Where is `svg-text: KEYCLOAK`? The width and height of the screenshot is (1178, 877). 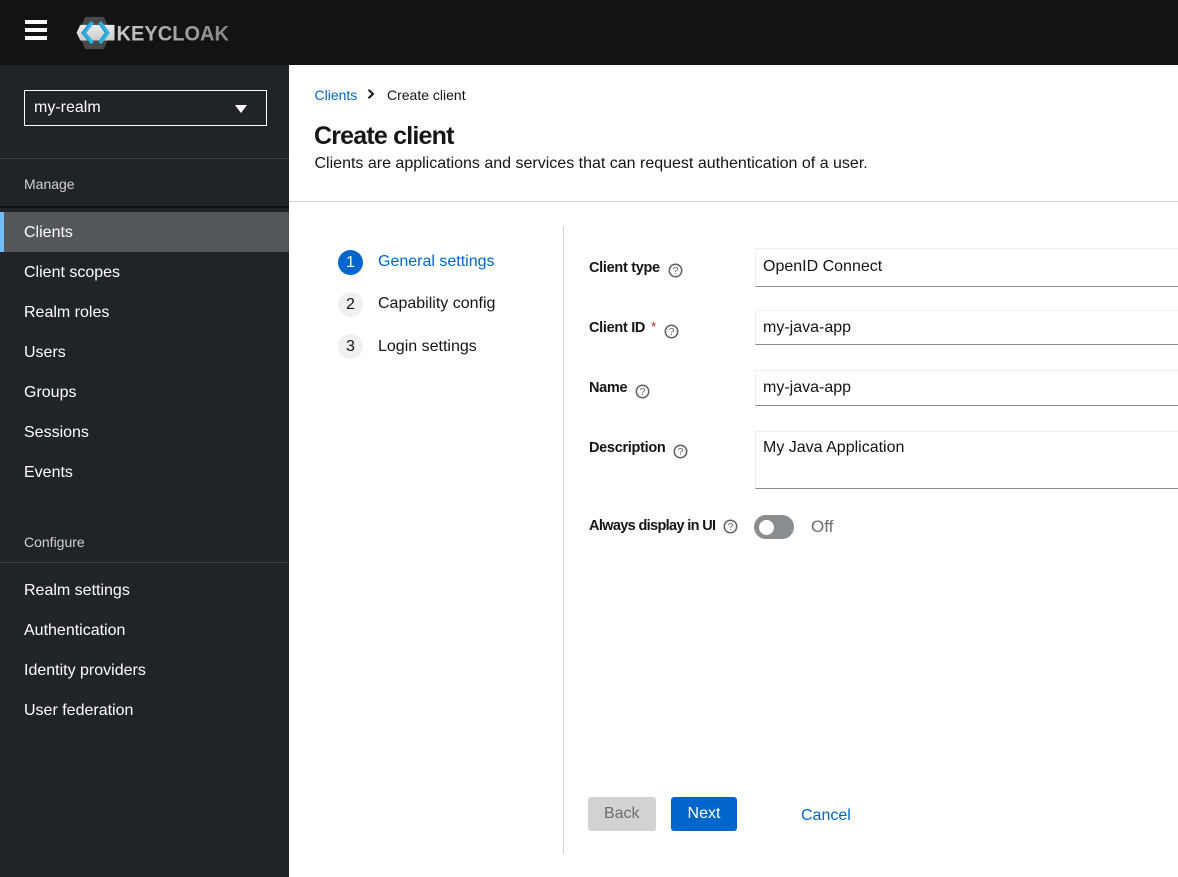 svg-text: KEYCLOAK is located at coordinates (173, 34).